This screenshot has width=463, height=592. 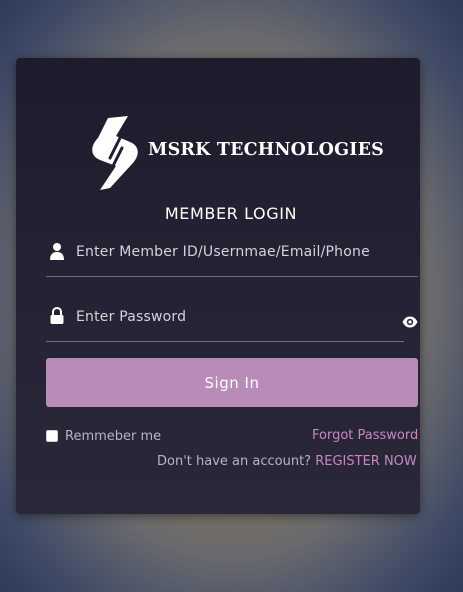 I want to click on register-prompt: Don't have an account?, so click(x=234, y=461).